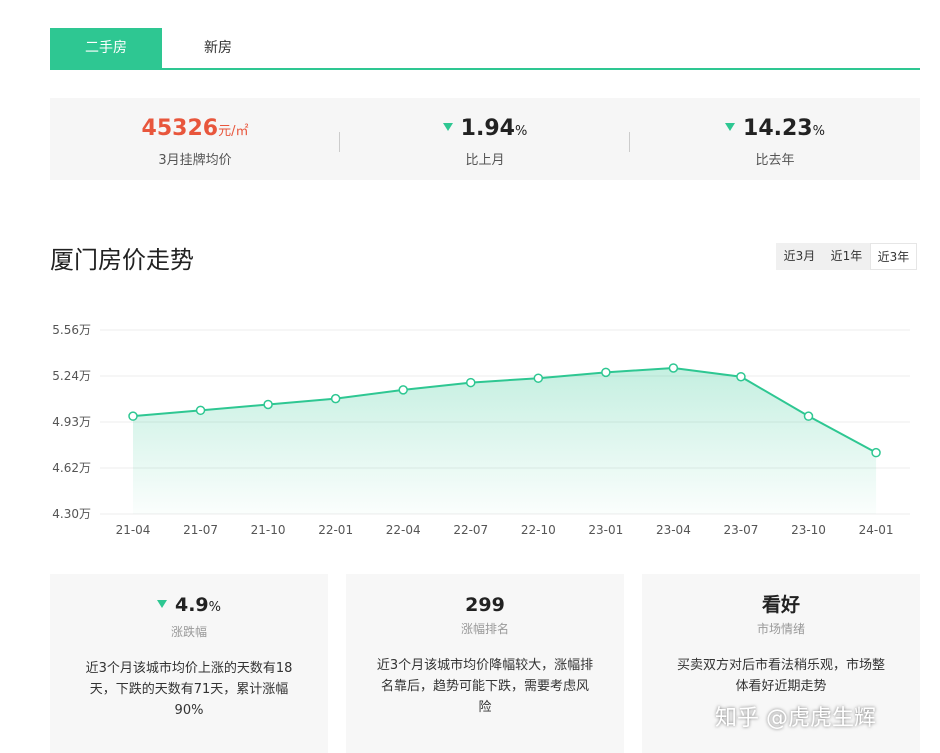 Image resolution: width=940 pixels, height=753 pixels. What do you see at coordinates (71, 330) in the screenshot?
I see `y-tick-label: 5.56万` at bounding box center [71, 330].